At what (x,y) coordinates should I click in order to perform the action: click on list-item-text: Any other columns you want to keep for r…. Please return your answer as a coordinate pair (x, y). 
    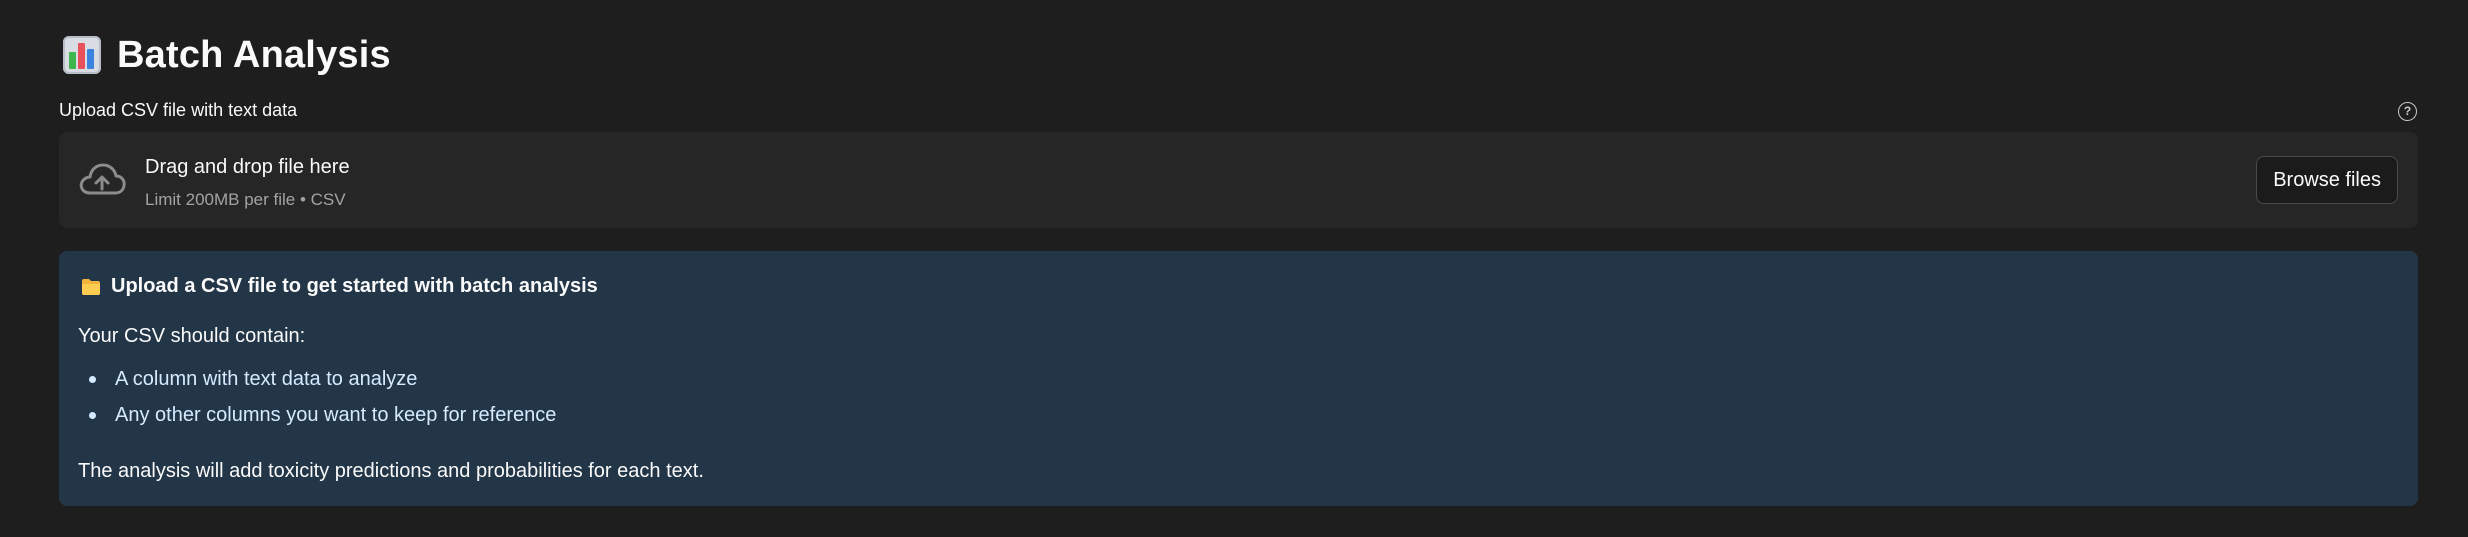
    Looking at the image, I should click on (336, 415).